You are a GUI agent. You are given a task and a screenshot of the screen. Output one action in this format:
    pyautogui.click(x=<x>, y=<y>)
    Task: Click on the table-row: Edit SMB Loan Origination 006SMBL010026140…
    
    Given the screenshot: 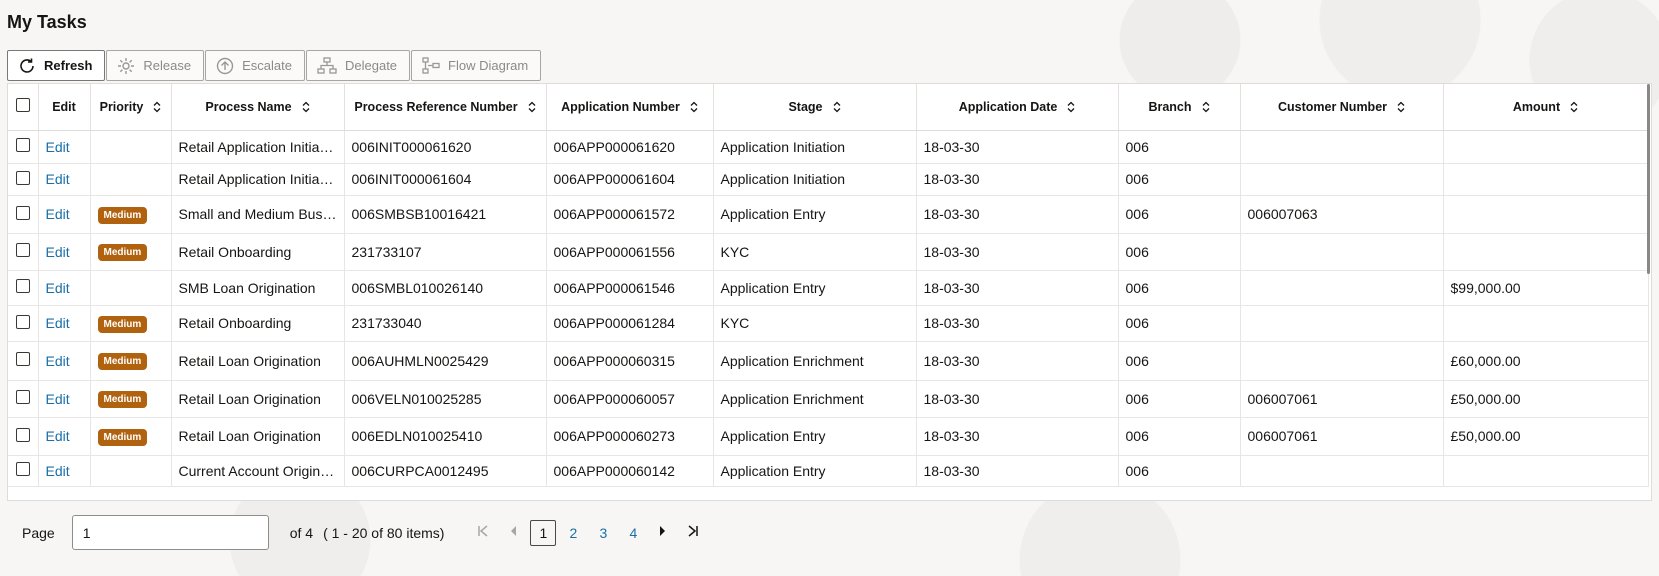 What is the action you would take?
    pyautogui.click(x=828, y=288)
    